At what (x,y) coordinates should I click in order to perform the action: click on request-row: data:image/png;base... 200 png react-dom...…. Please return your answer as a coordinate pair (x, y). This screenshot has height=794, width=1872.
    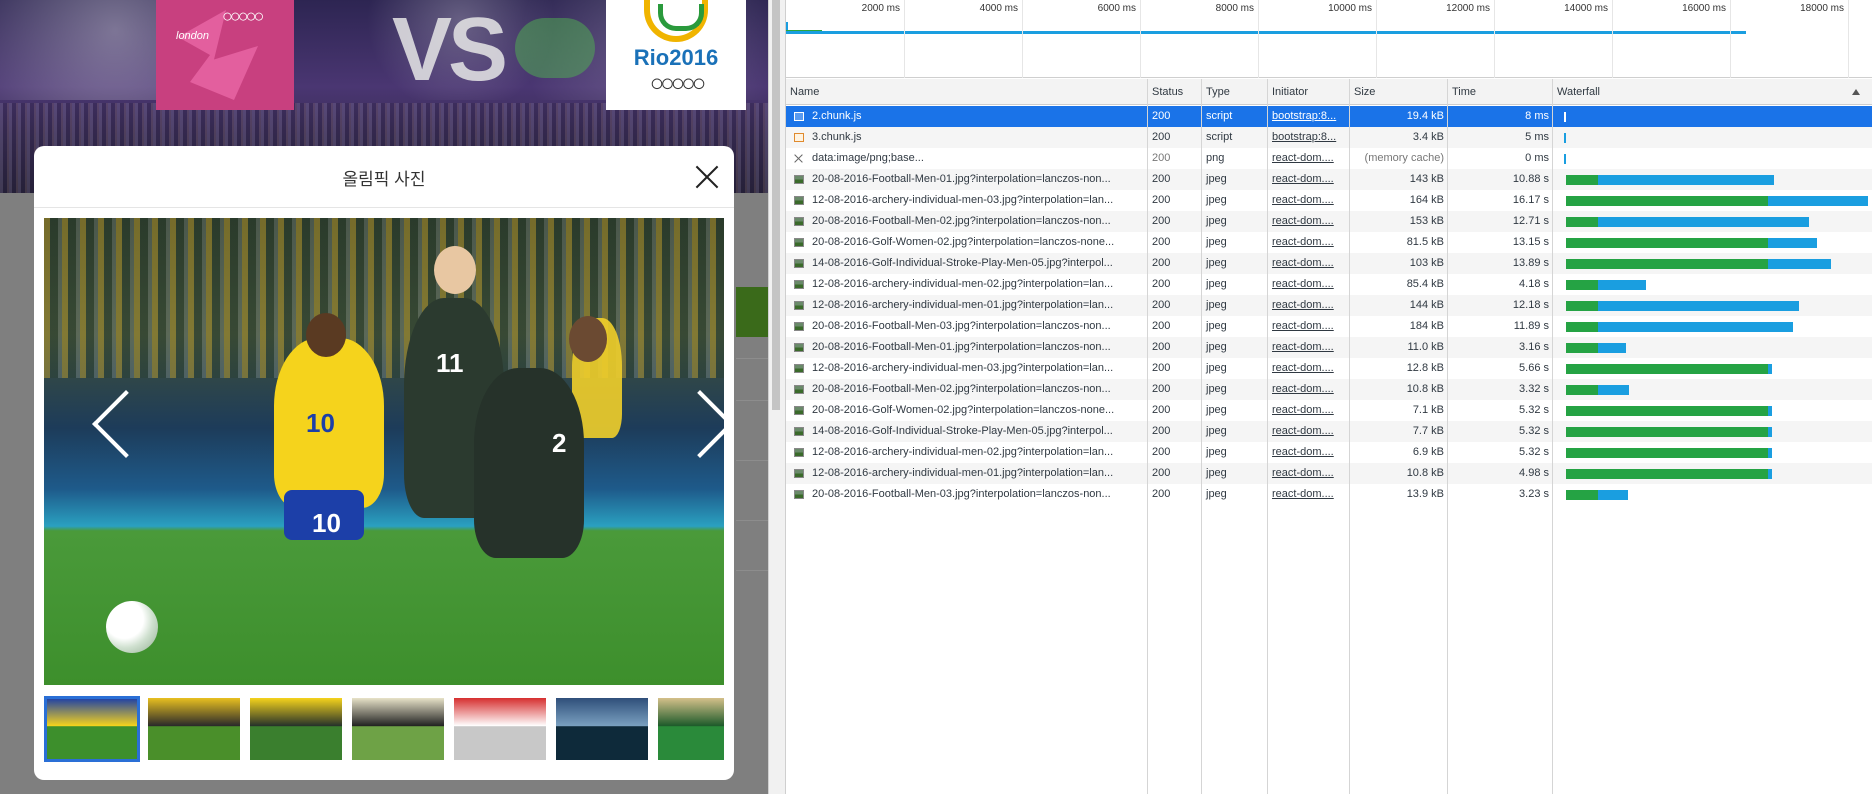
    Looking at the image, I should click on (1329, 158).